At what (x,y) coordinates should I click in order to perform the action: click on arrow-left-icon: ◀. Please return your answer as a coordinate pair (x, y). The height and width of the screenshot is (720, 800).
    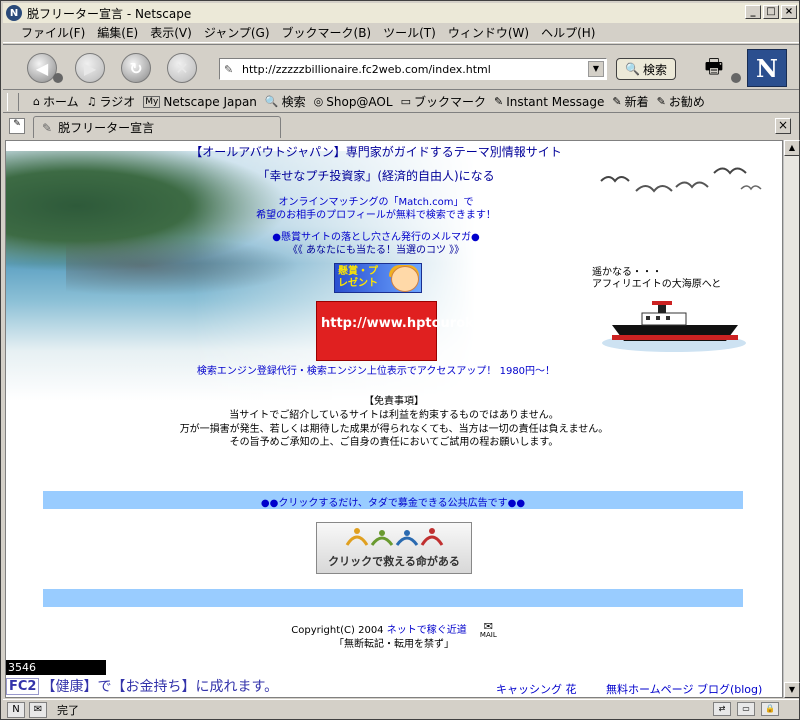
    Looking at the image, I should click on (42, 68).